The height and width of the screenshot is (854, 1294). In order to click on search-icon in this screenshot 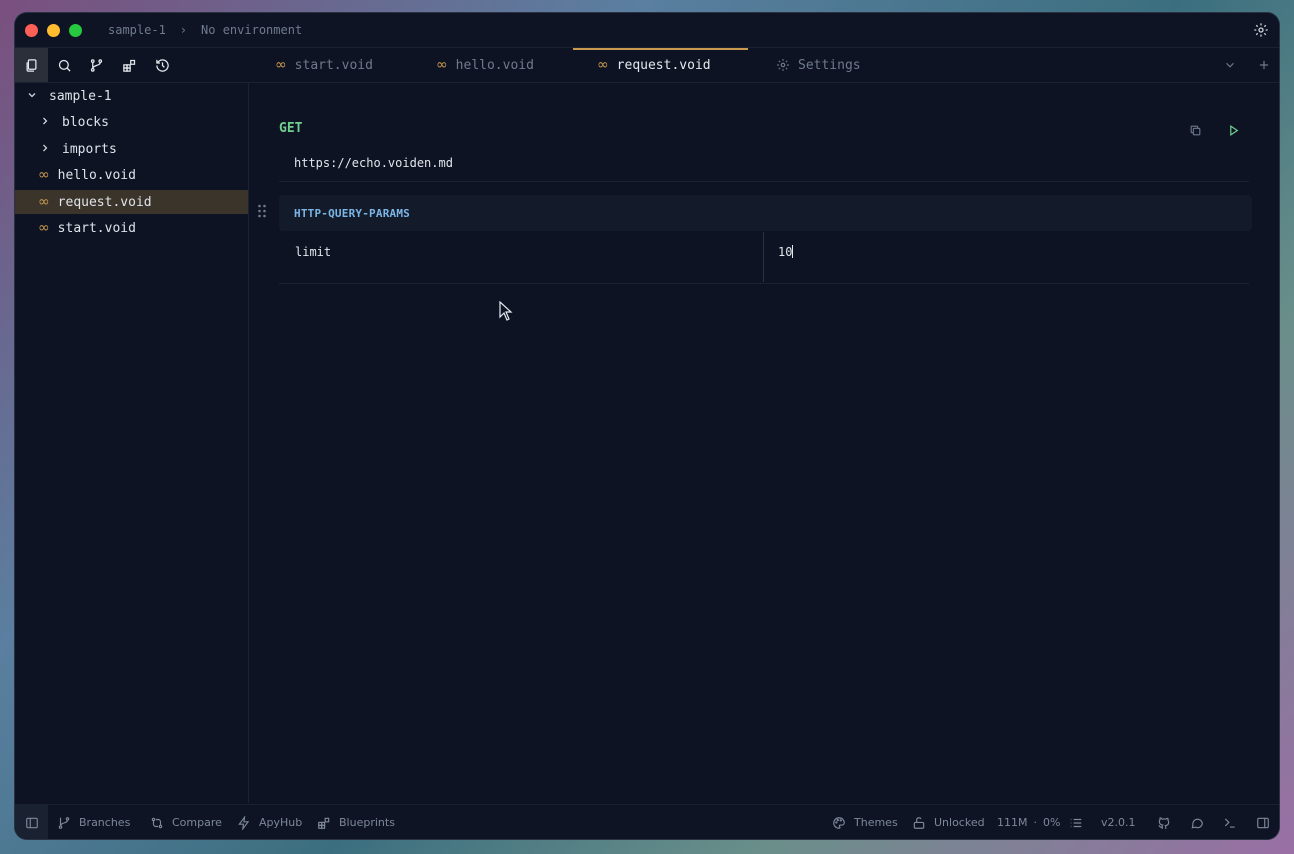, I will do `click(64, 65)`.